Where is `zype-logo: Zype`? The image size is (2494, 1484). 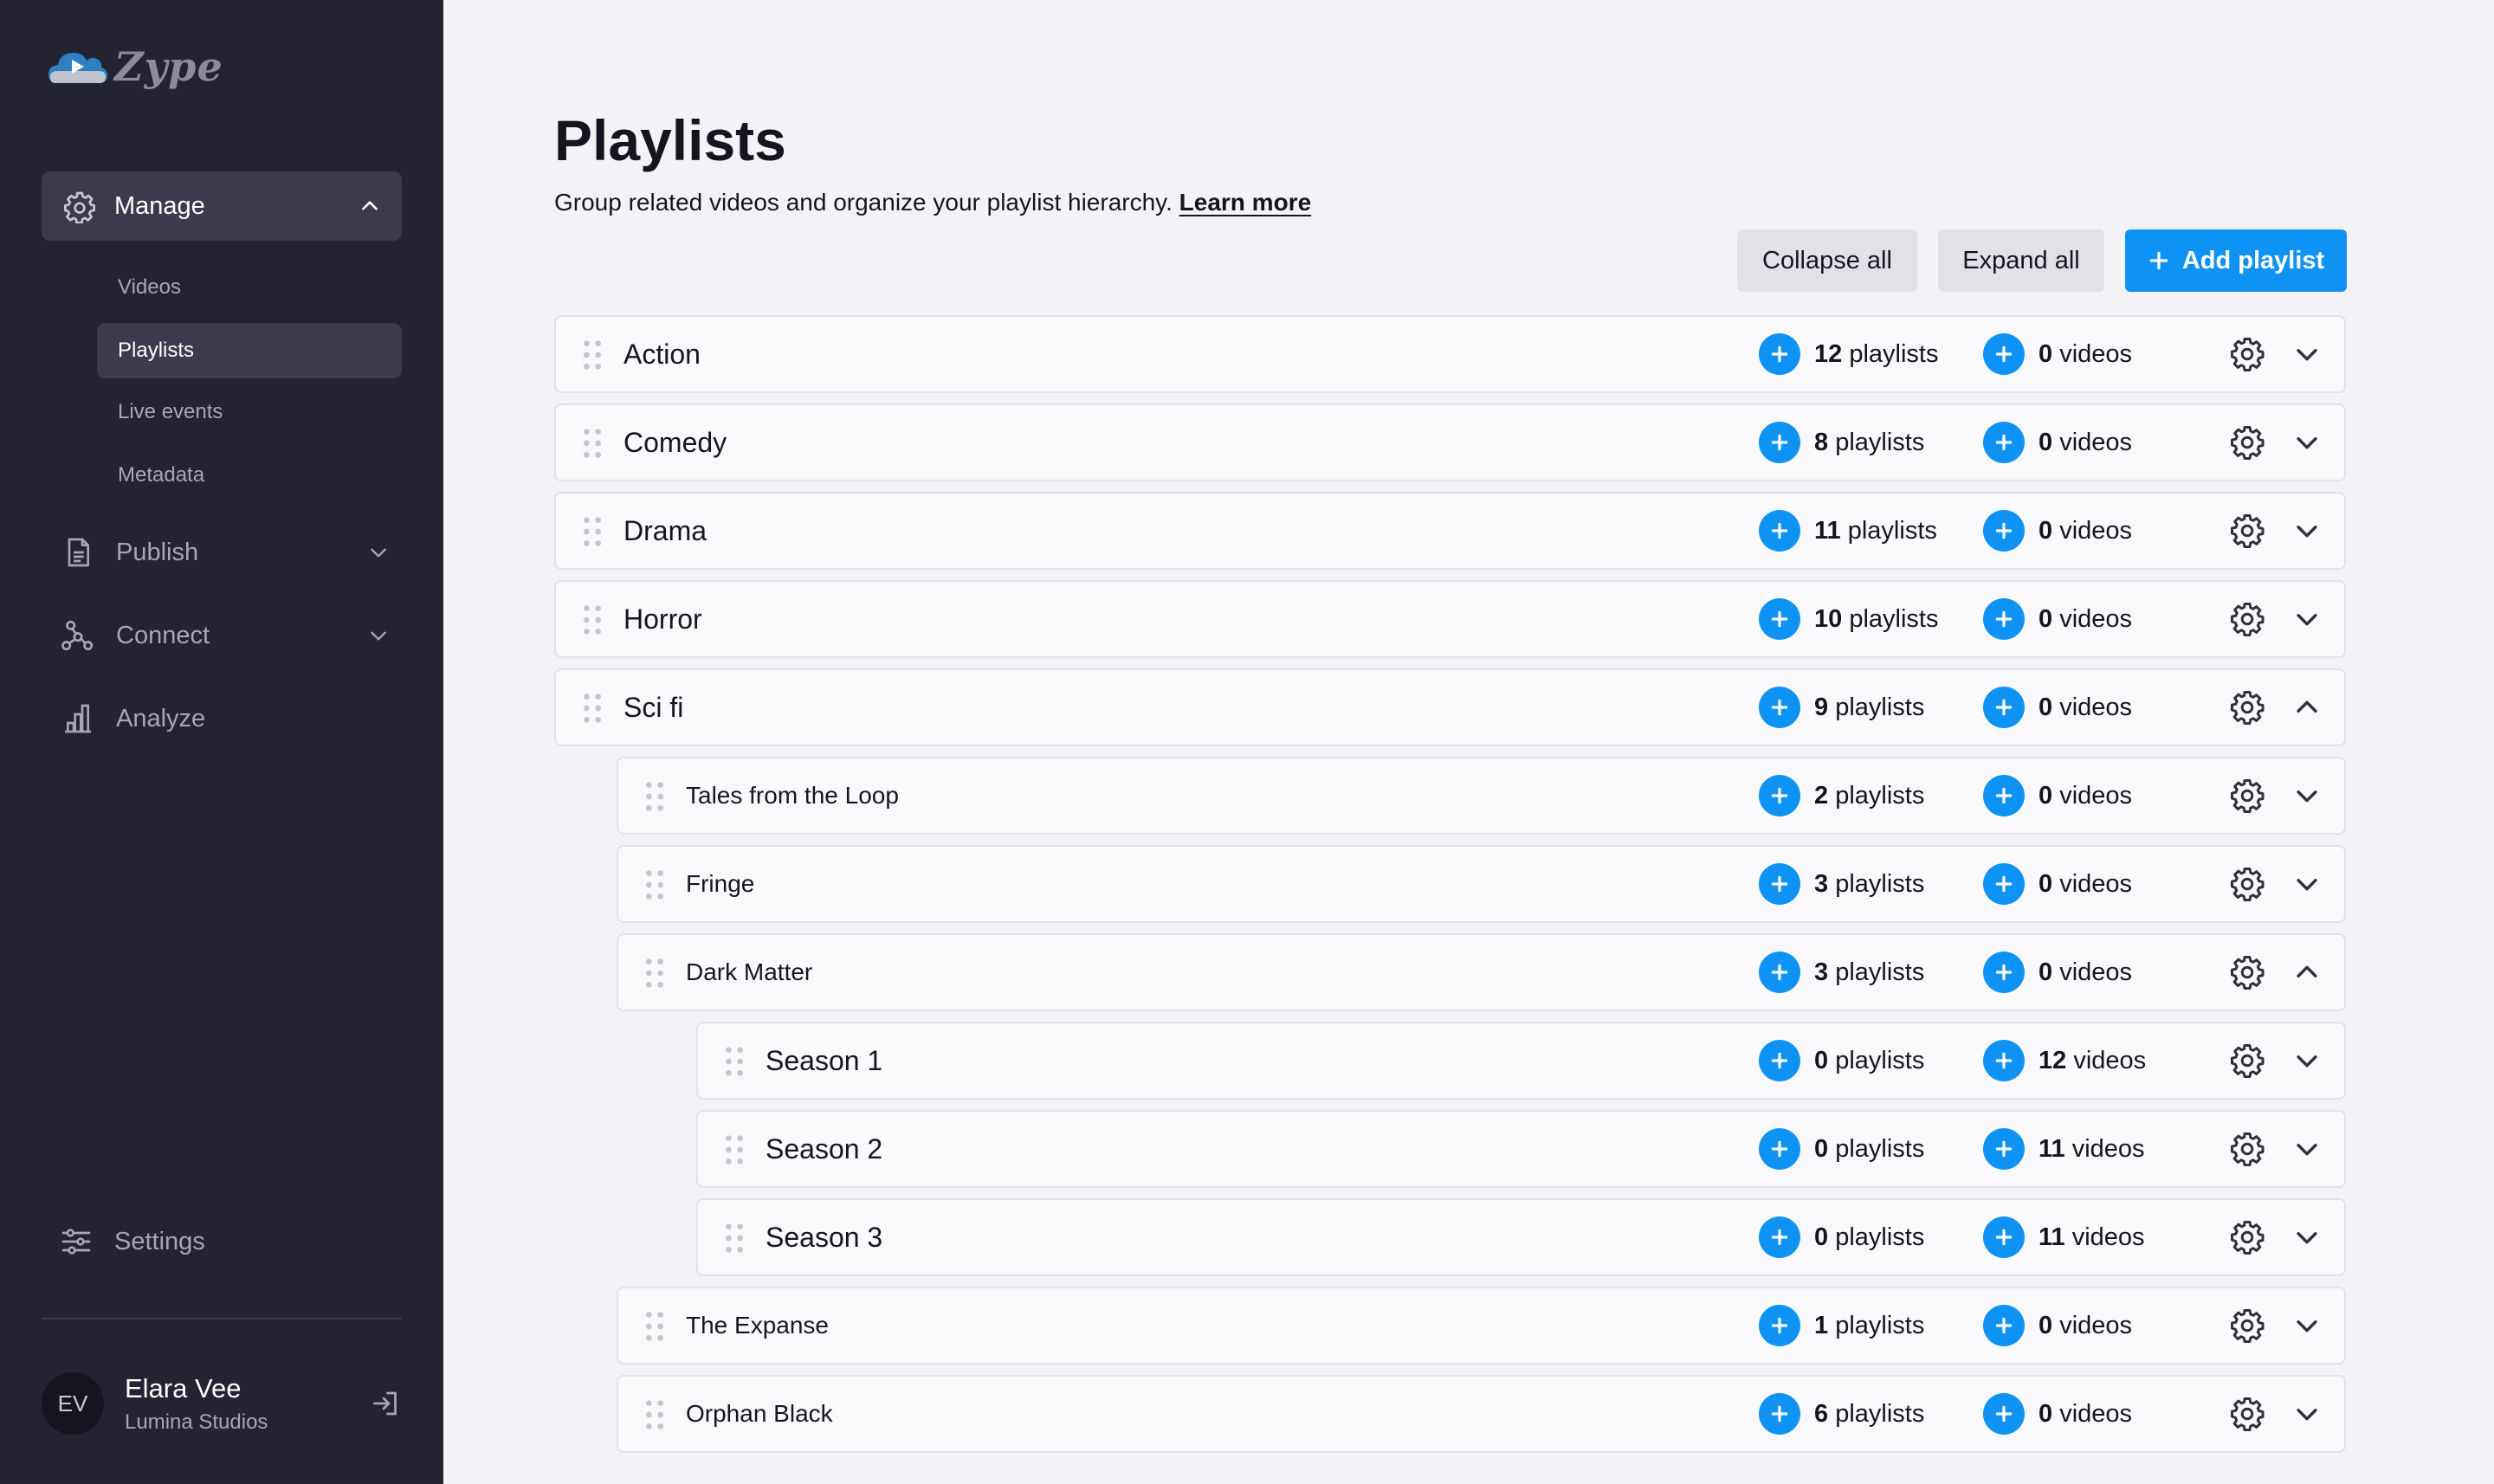 zype-logo: Zype is located at coordinates (135, 66).